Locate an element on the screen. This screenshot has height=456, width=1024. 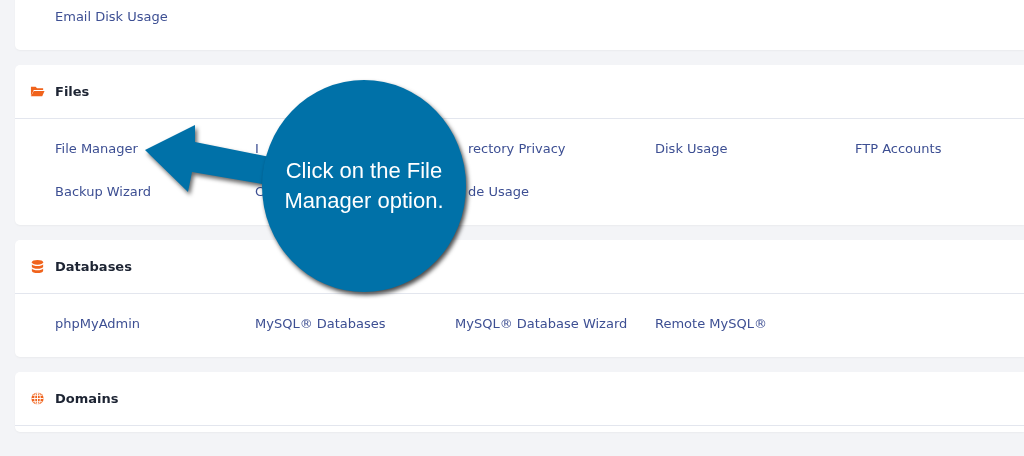
tool-link: de Usage is located at coordinates (498, 191).